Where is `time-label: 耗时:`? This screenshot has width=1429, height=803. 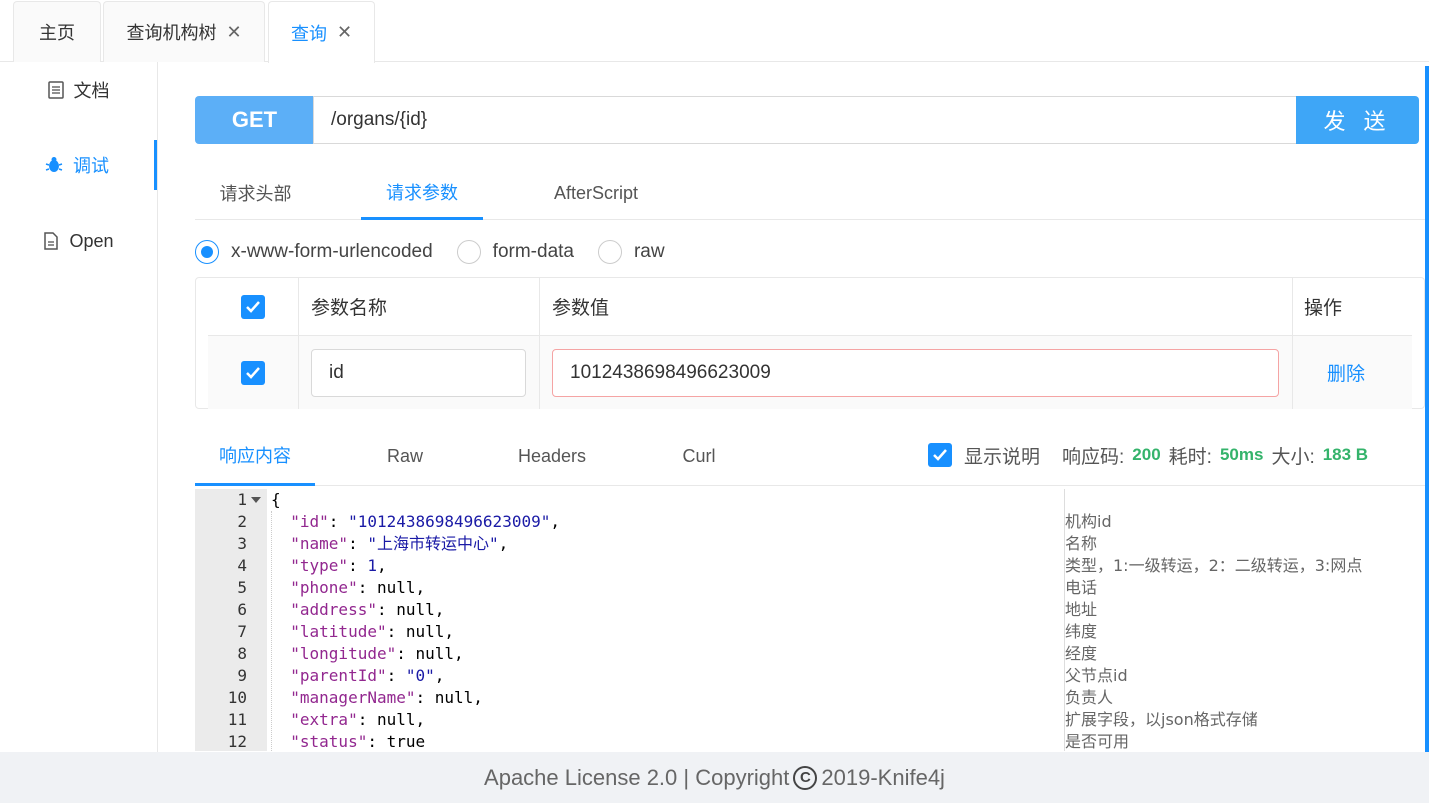 time-label: 耗时: is located at coordinates (1190, 457).